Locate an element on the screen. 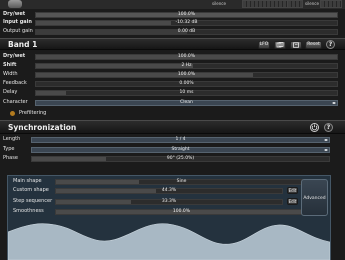  step-sequencer-slider: 33.3% is located at coordinates (169, 202).